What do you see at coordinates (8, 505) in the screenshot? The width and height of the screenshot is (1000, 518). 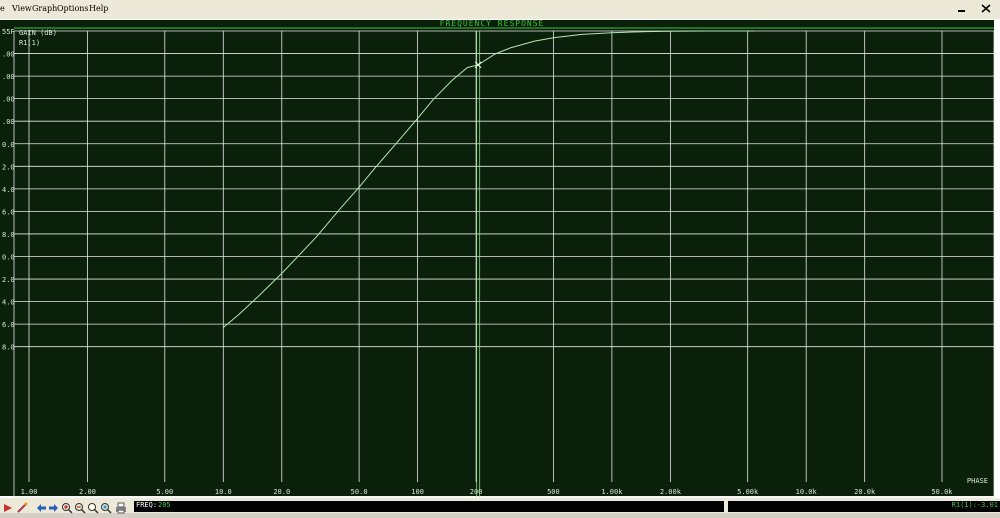 I see `run-icon` at bounding box center [8, 505].